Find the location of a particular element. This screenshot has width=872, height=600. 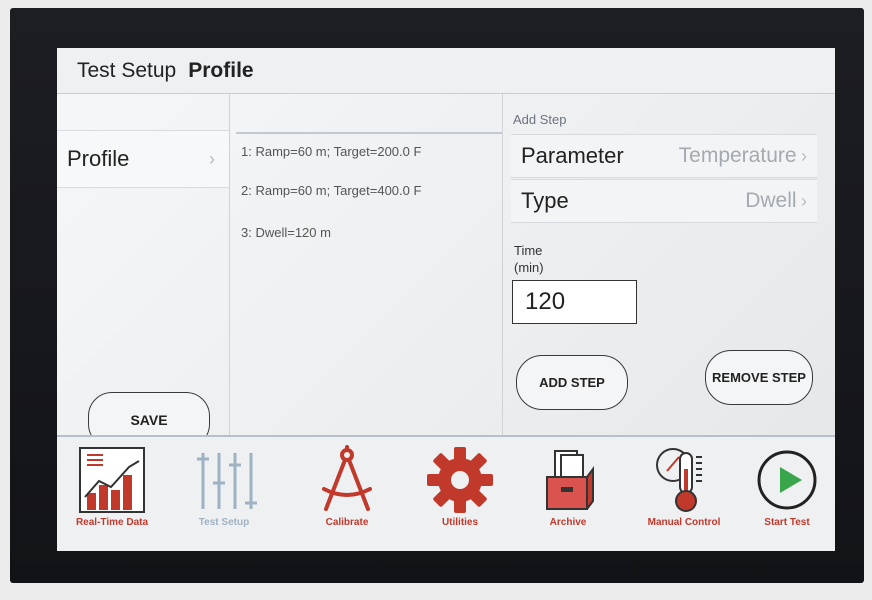

breadcrumb-test-setup: Test Setup is located at coordinates (126, 71).